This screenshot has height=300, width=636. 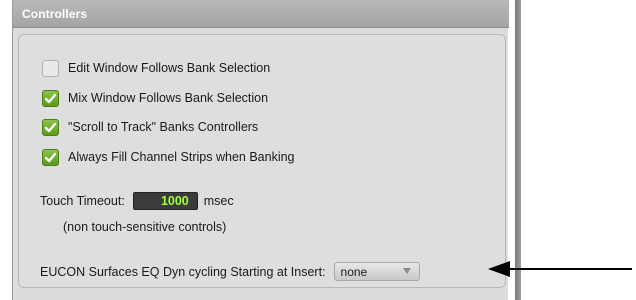 I want to click on panel-title: Controllers, so click(x=55, y=14).